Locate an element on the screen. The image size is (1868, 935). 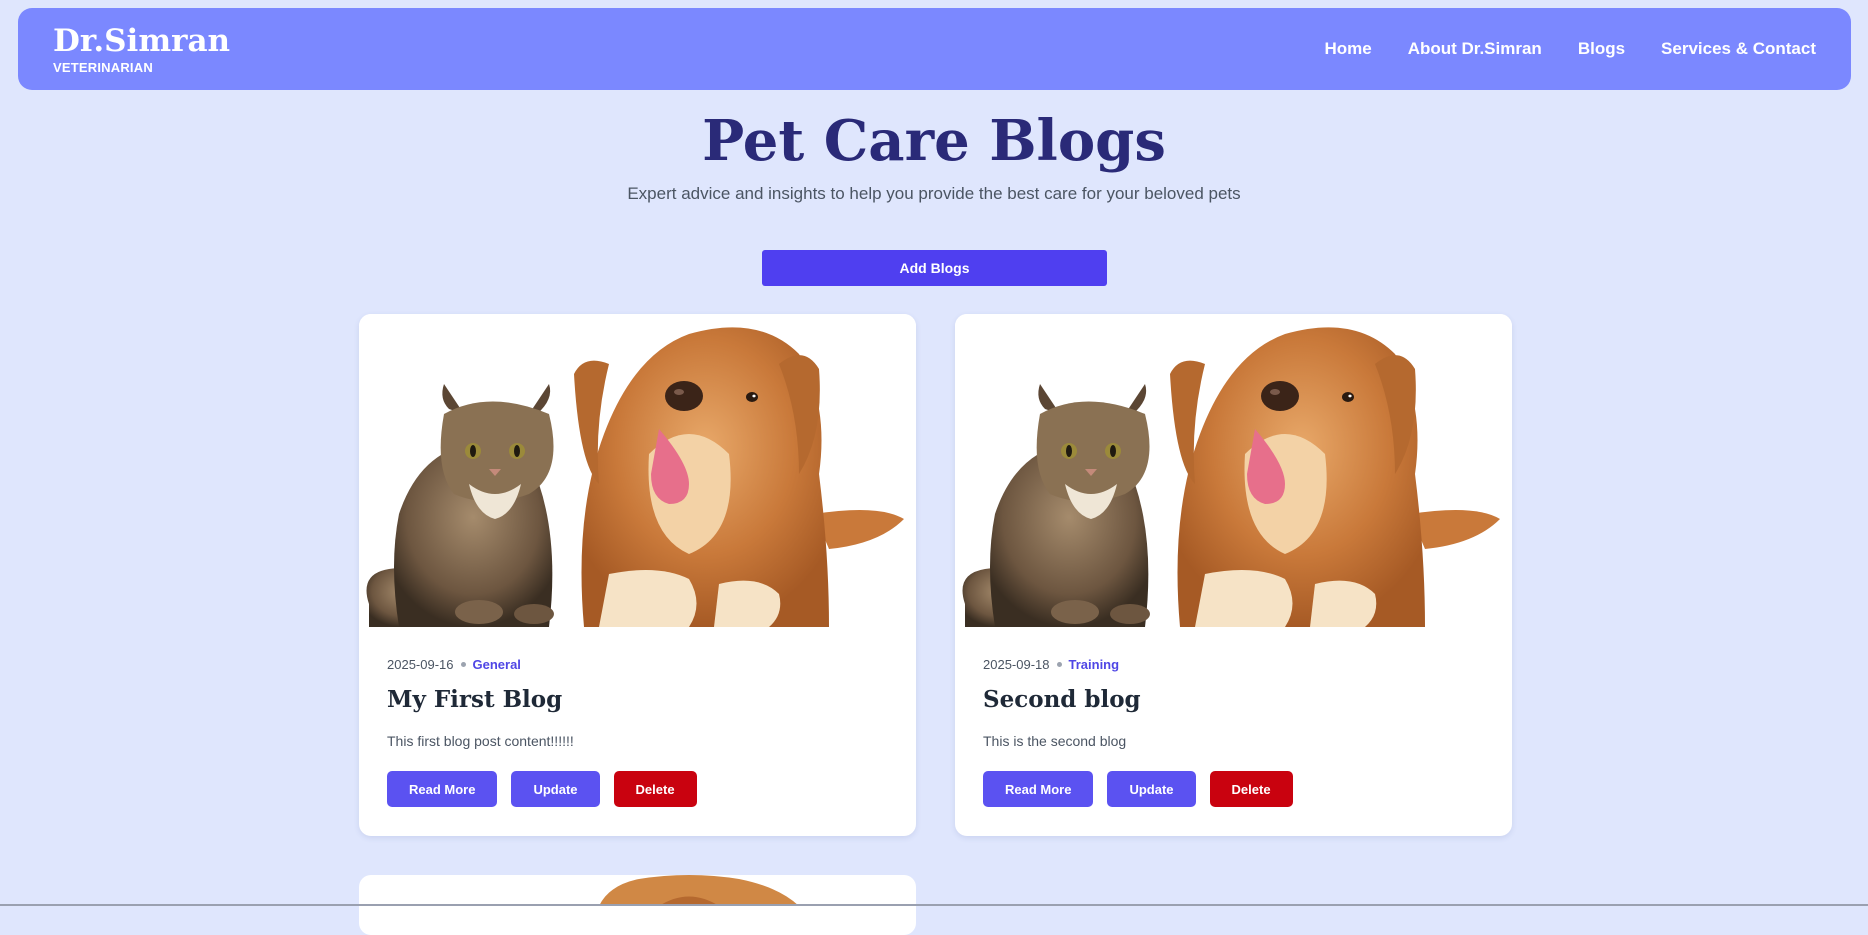
brand: Dr.Simran VETERINARIAN is located at coordinates (141, 49).